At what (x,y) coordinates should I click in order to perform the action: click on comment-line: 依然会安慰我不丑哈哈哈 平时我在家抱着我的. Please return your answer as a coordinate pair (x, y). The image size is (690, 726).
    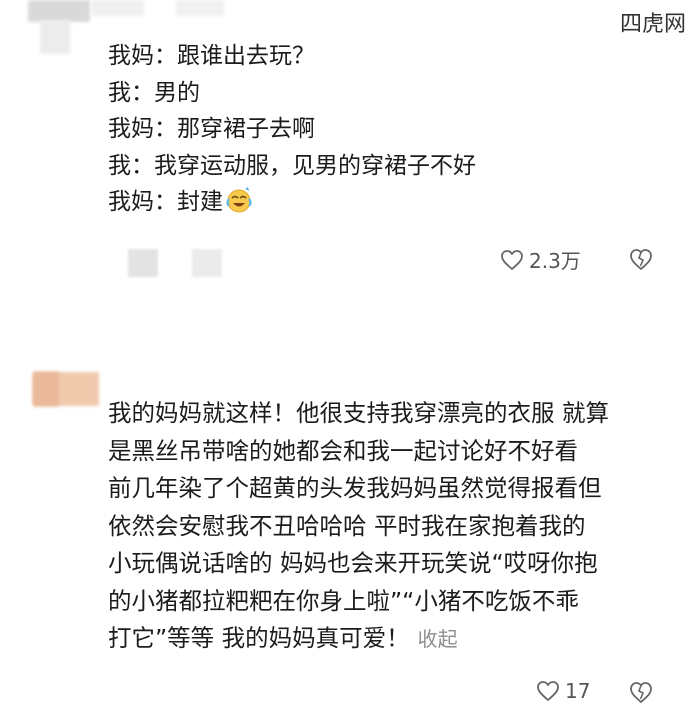
    Looking at the image, I should click on (347, 525).